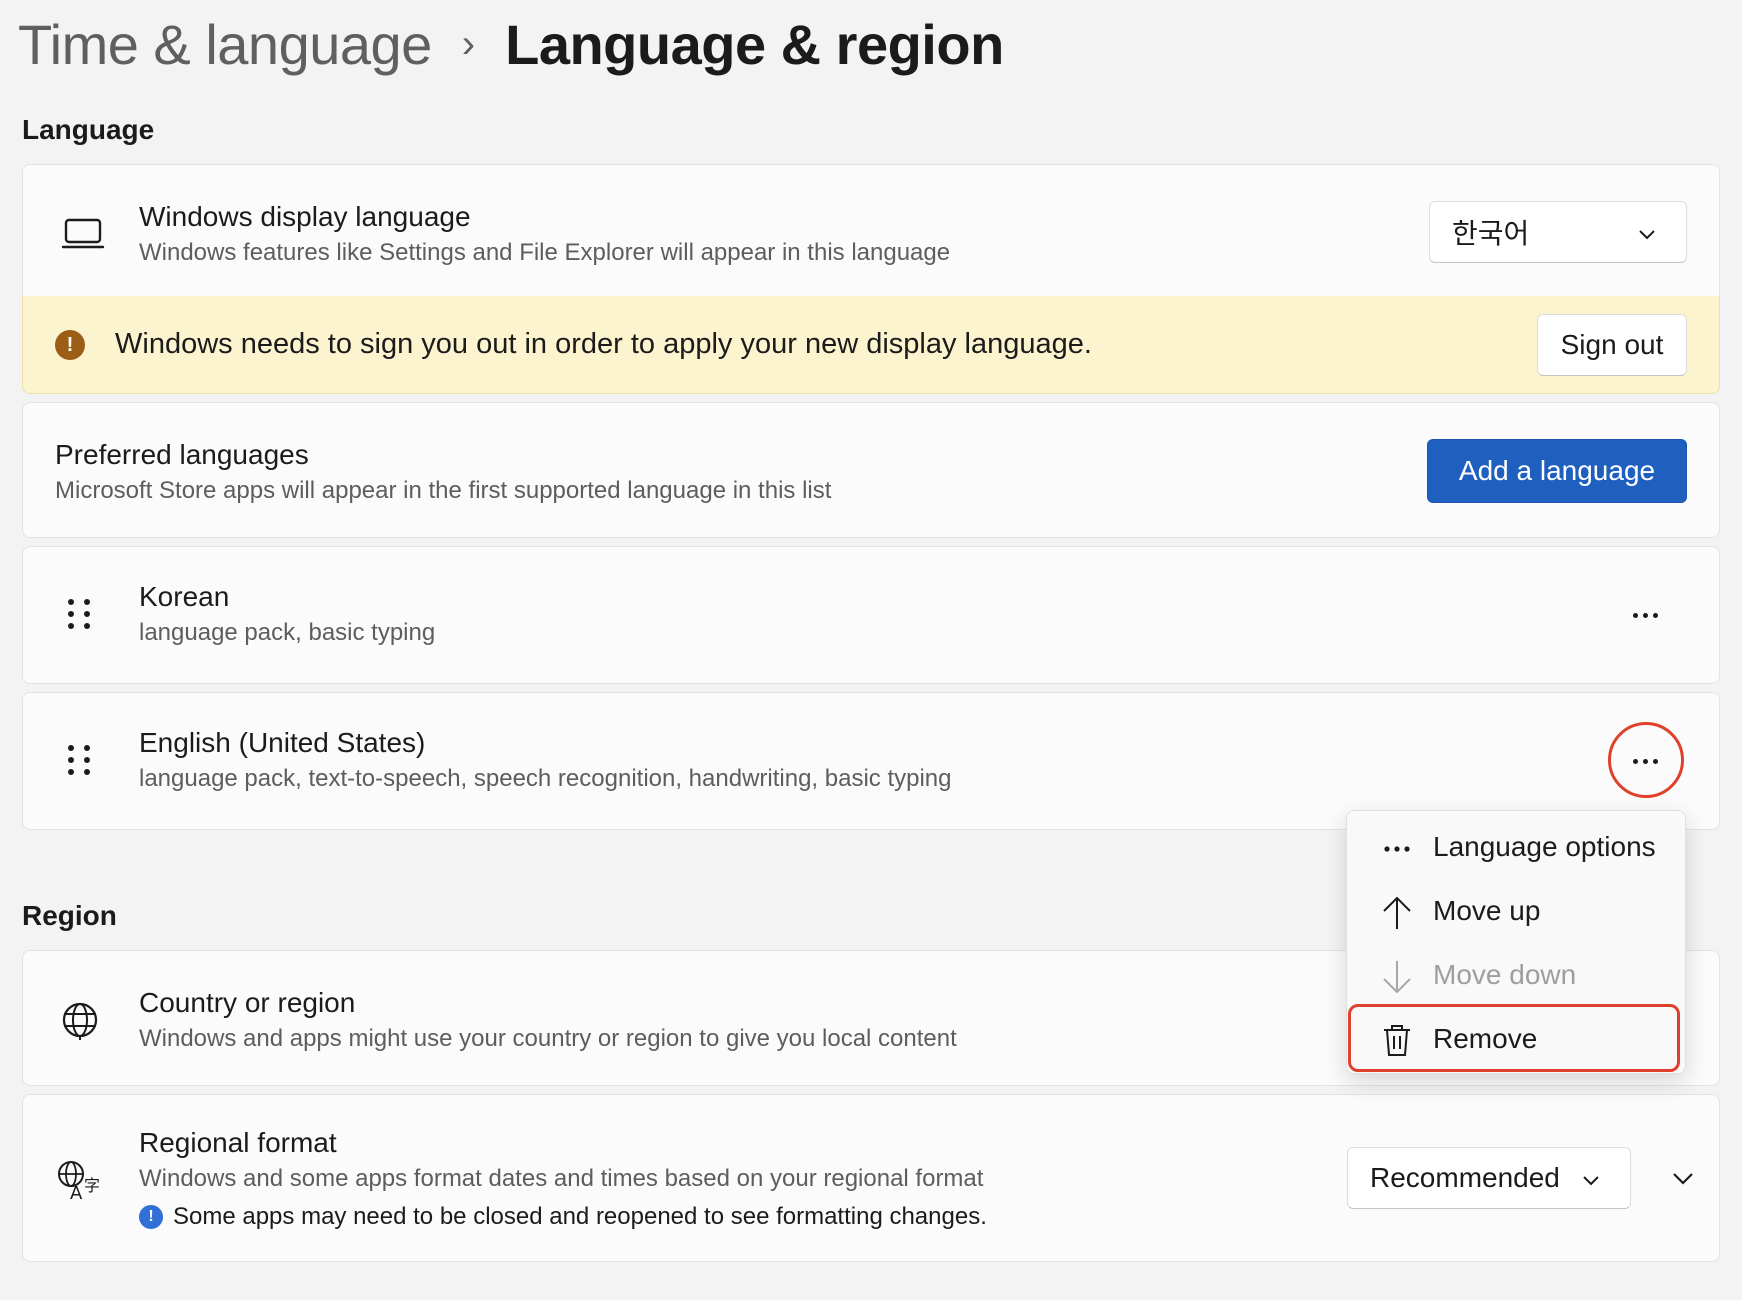 The height and width of the screenshot is (1300, 1742). What do you see at coordinates (1491, 233) in the screenshot?
I see `display-language-value: 한국어` at bounding box center [1491, 233].